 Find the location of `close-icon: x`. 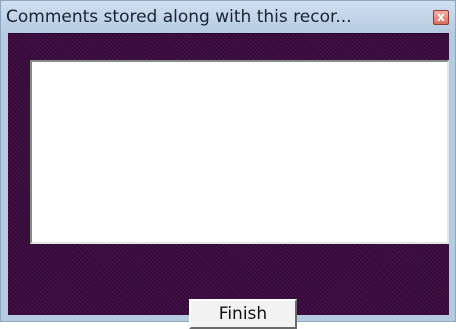

close-icon: x is located at coordinates (441, 17).